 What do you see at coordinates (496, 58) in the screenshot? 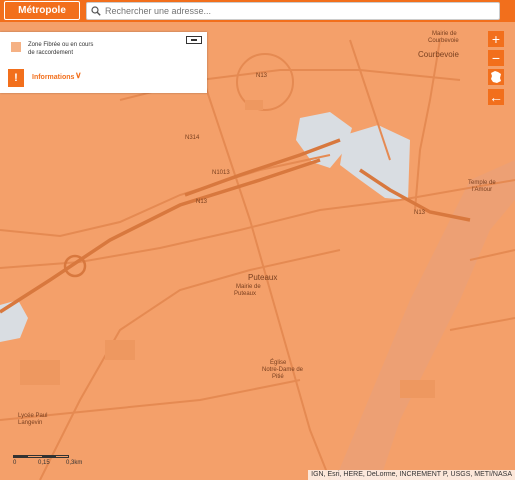
I see `zoom-out-button: −` at bounding box center [496, 58].